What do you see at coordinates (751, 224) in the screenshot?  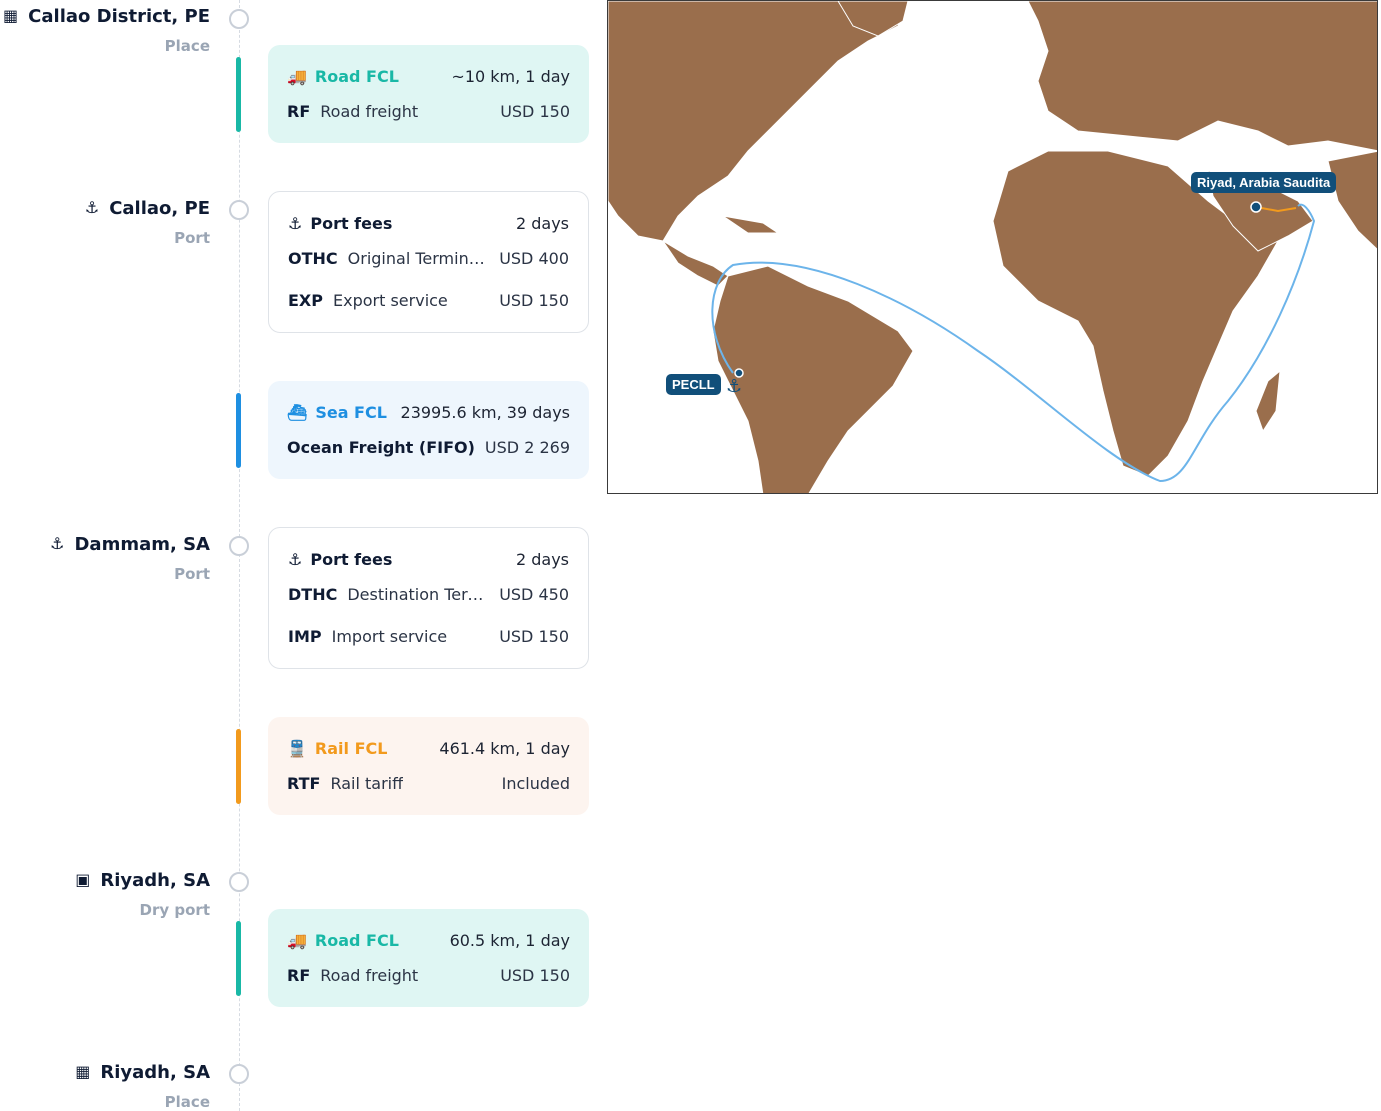 I see `landmass-caribbean` at bounding box center [751, 224].